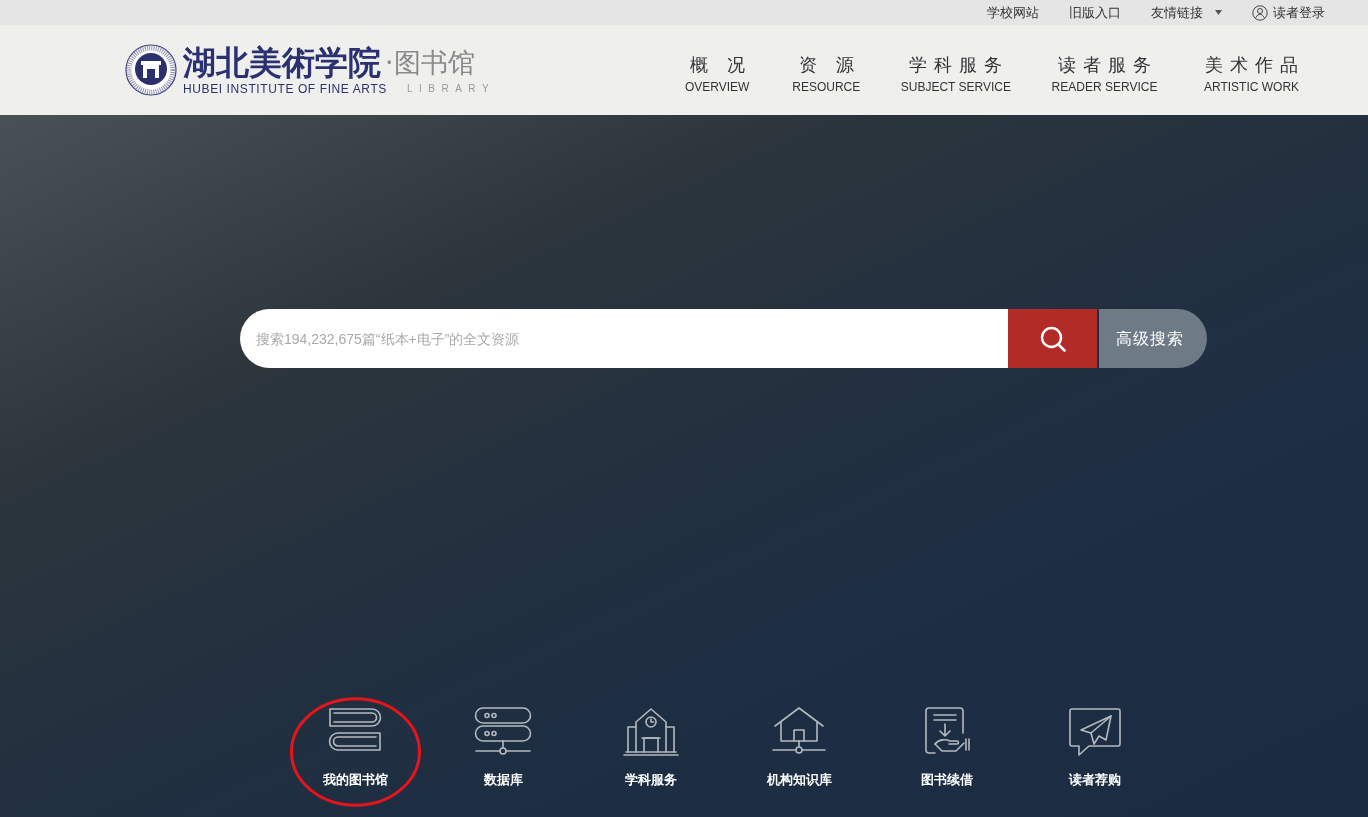 This screenshot has height=817, width=1368. What do you see at coordinates (717, 74) in the screenshot?
I see `nav-link: 概 况 OVERVIEW` at bounding box center [717, 74].